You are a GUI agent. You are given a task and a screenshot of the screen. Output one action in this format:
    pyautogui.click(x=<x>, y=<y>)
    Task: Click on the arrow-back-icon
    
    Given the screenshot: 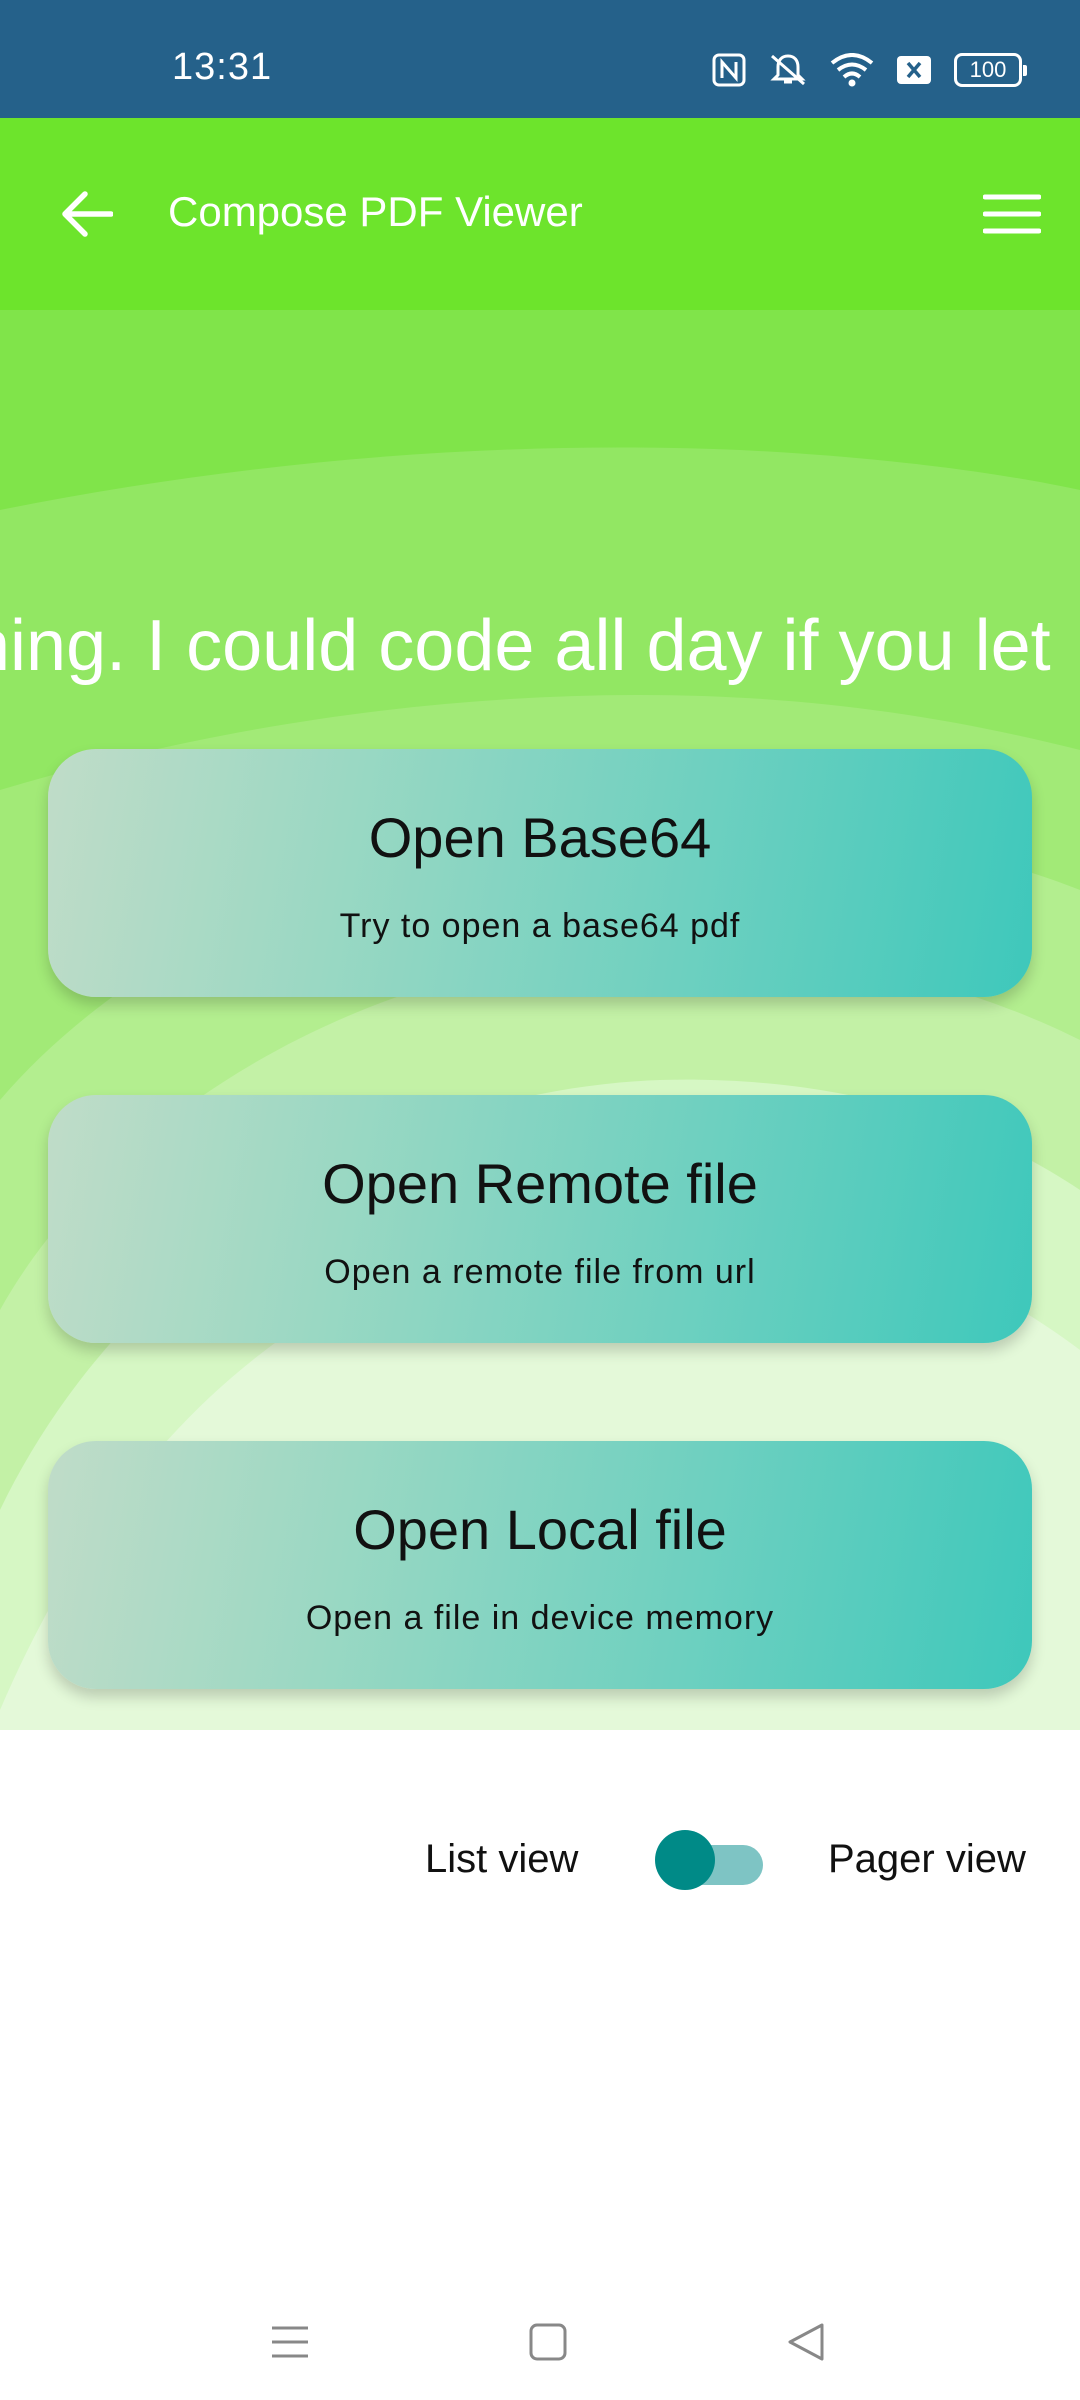 What is the action you would take?
    pyautogui.click(x=87, y=214)
    